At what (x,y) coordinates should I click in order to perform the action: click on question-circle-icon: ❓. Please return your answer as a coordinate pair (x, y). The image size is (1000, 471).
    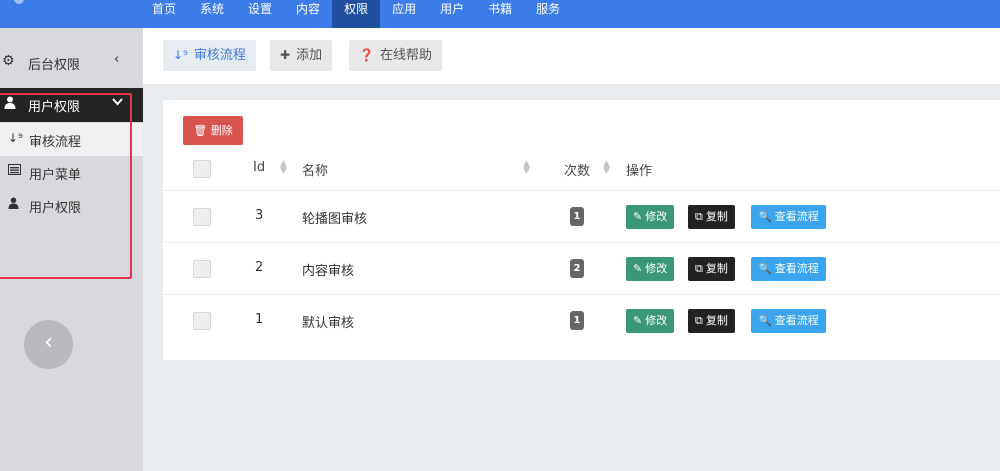
    Looking at the image, I should click on (366, 55).